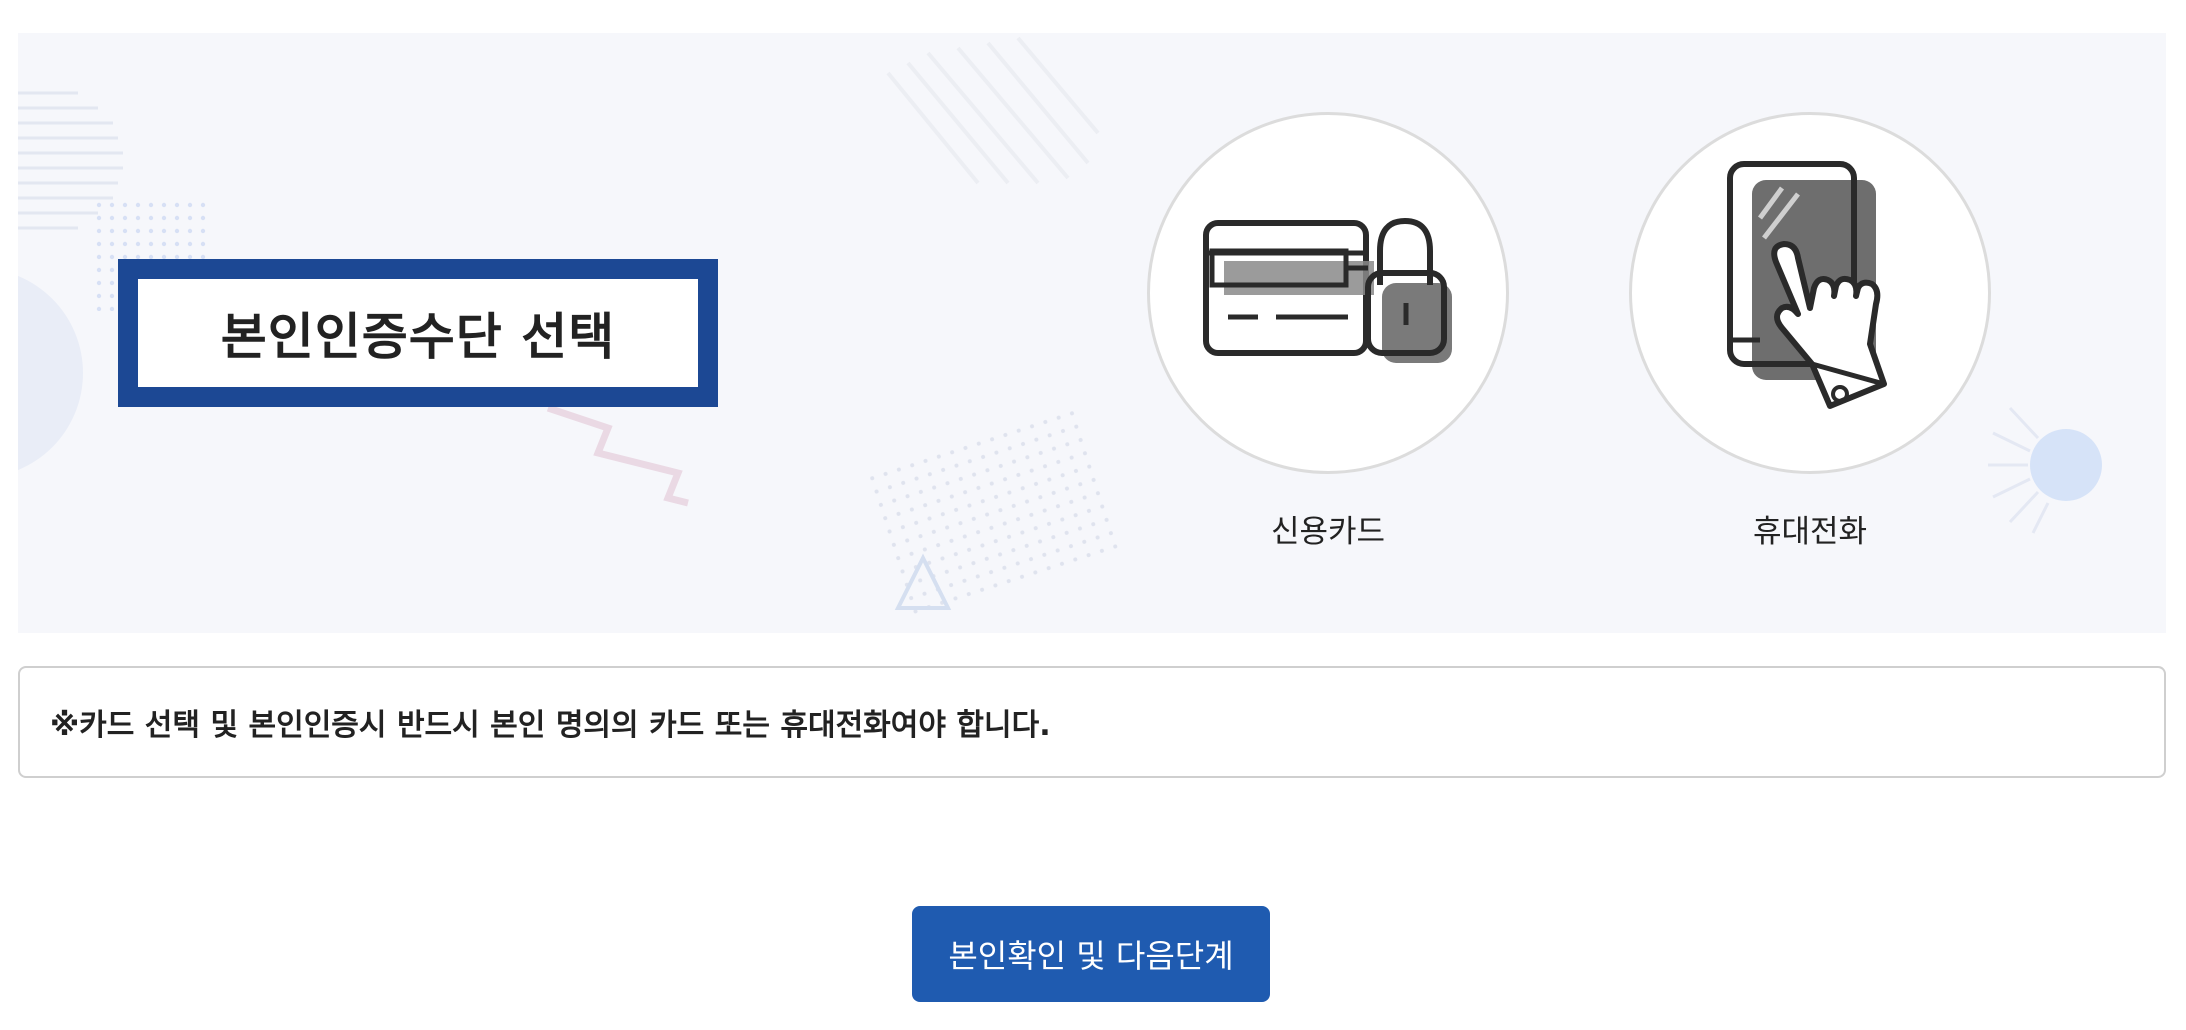  I want to click on smartphone-tap-icon, so click(1807, 285).